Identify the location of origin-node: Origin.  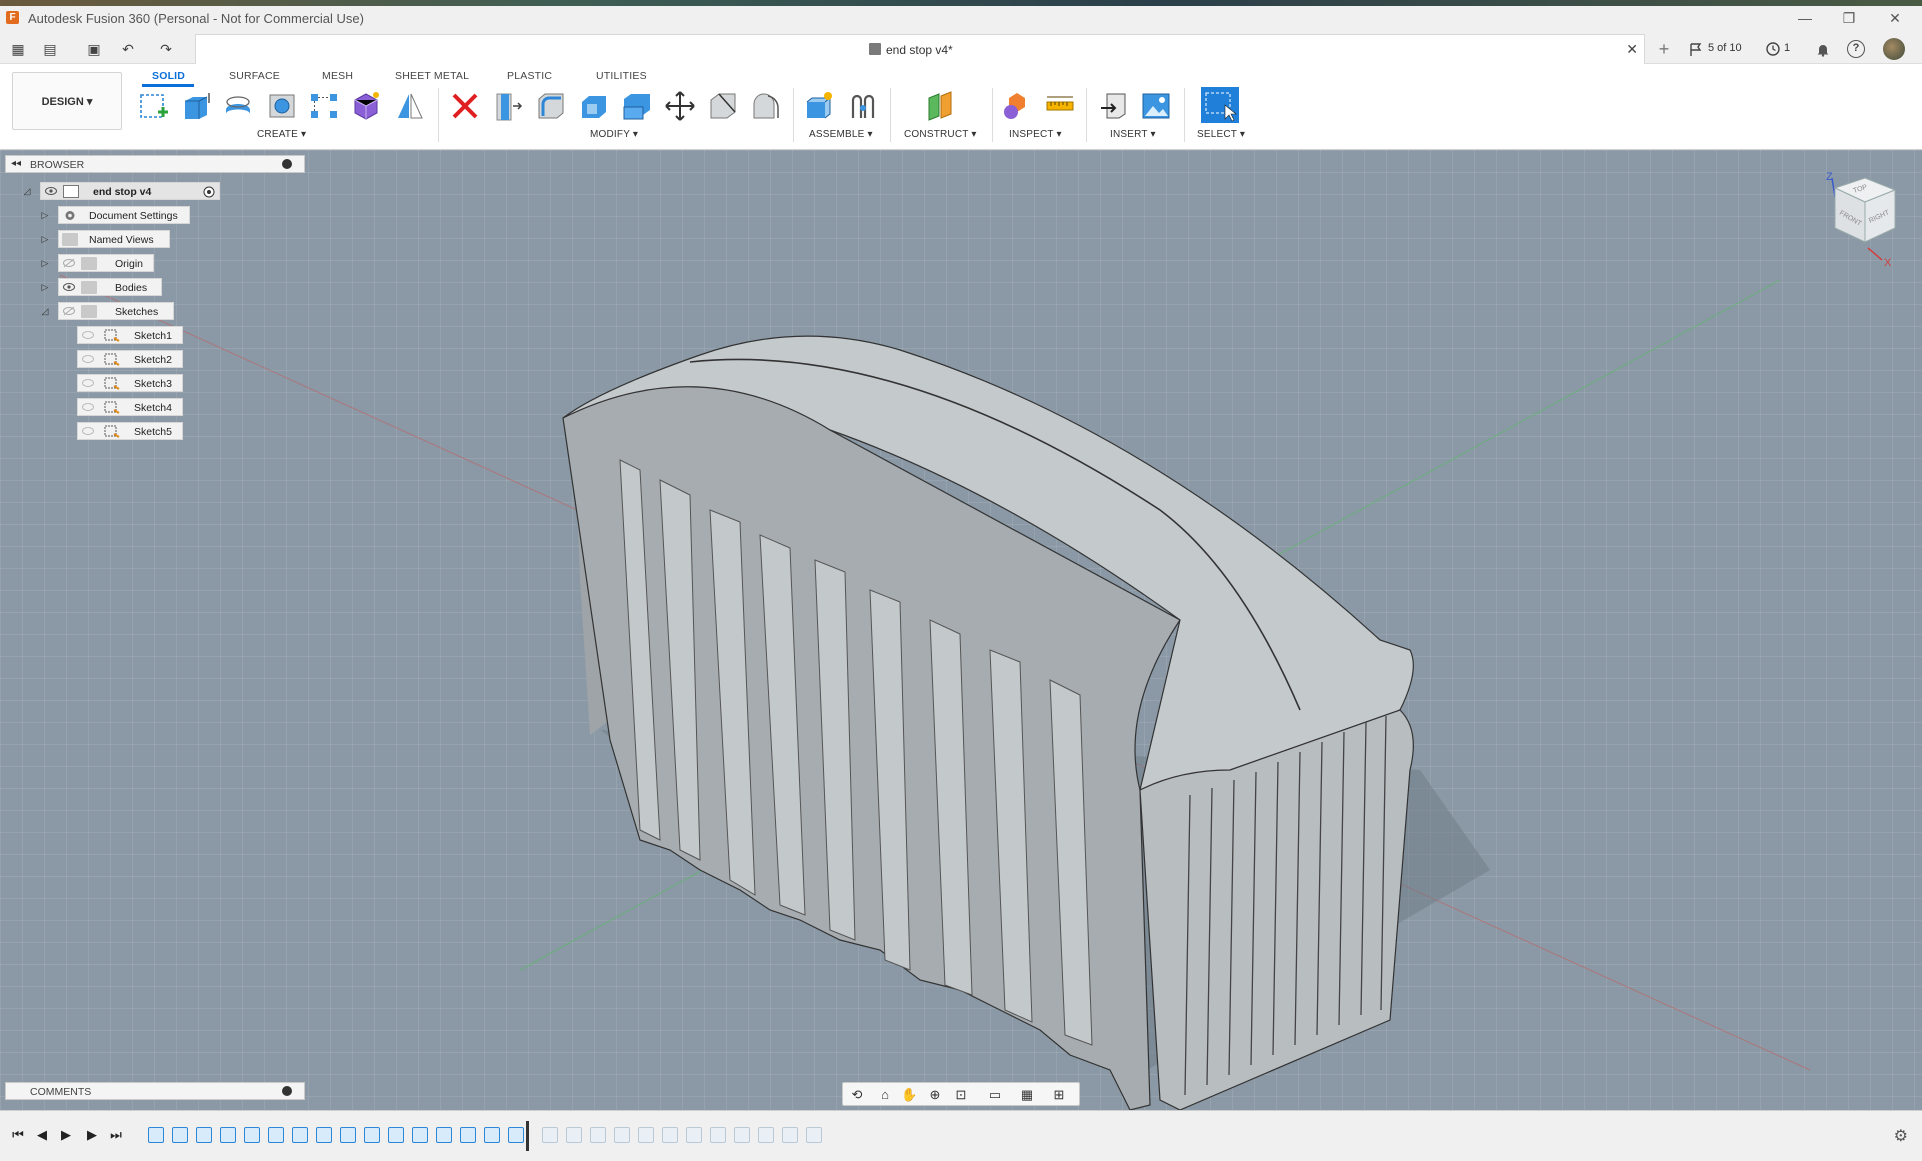
(106, 263).